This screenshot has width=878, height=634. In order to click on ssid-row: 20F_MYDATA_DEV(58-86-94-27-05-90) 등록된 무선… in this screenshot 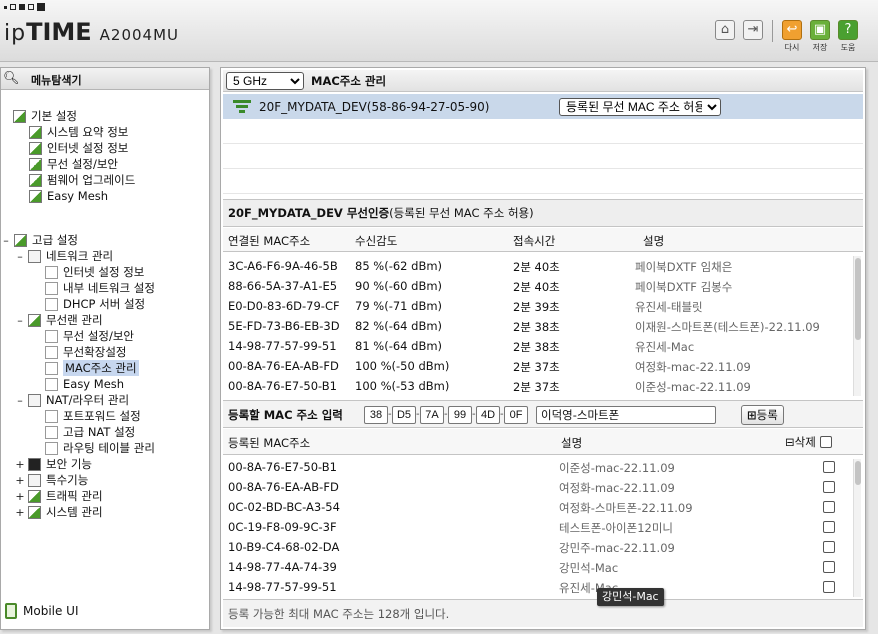, I will do `click(543, 106)`.